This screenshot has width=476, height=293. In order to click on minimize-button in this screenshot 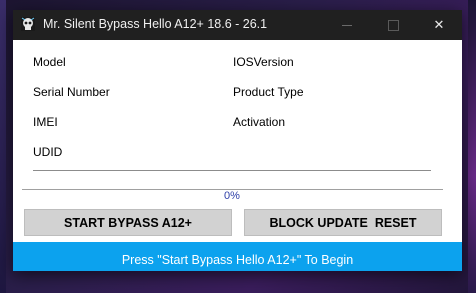, I will do `click(347, 25)`.